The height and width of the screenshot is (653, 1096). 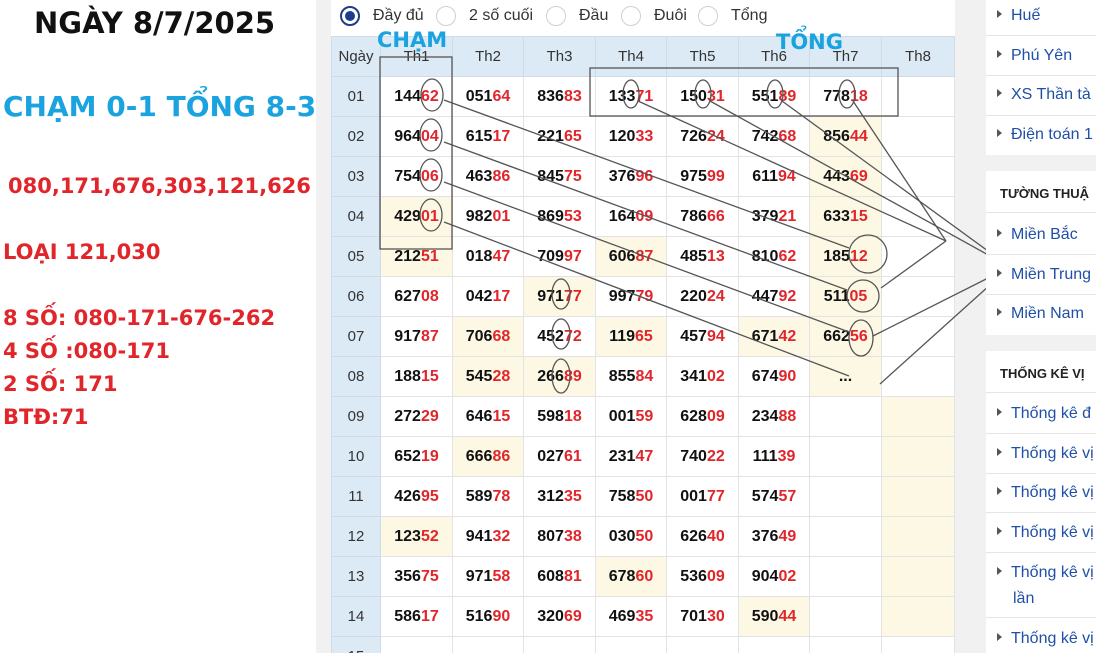 What do you see at coordinates (644, 336) in the screenshot?
I see `result-last-two: 65` at bounding box center [644, 336].